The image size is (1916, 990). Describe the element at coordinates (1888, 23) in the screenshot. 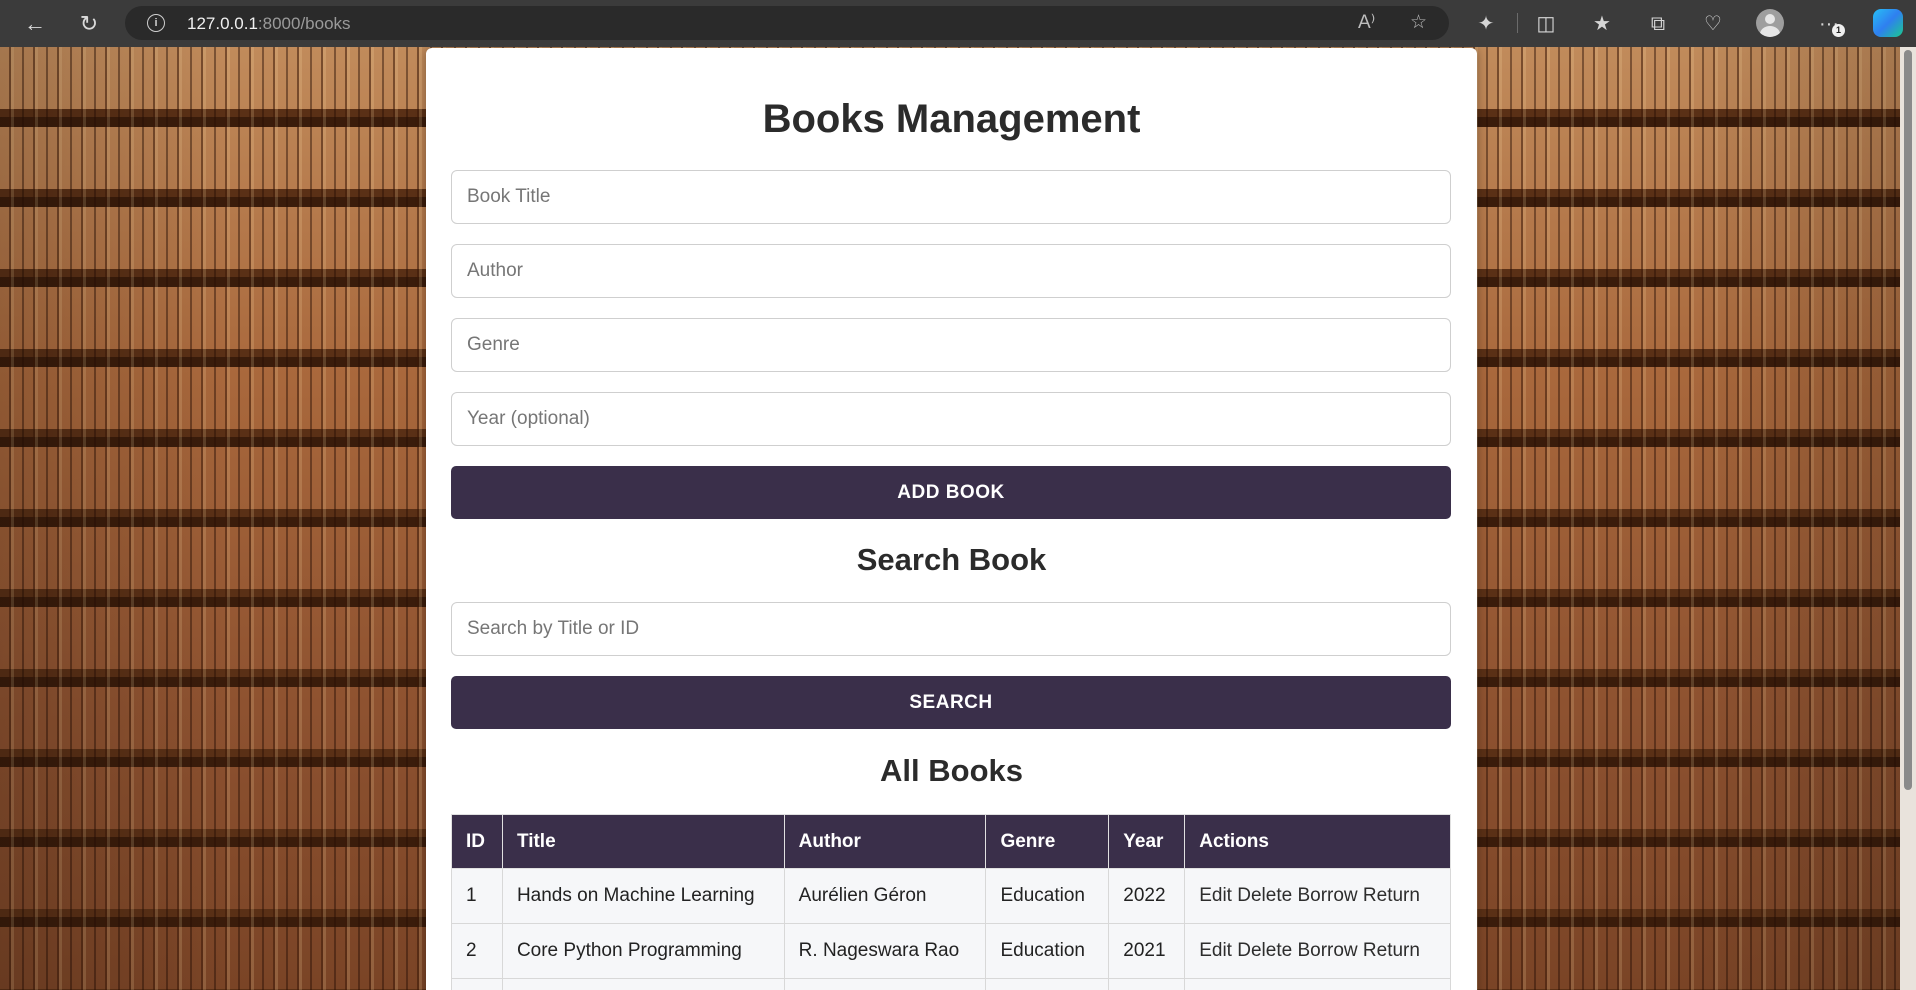

I see `copilot-icon` at that location.